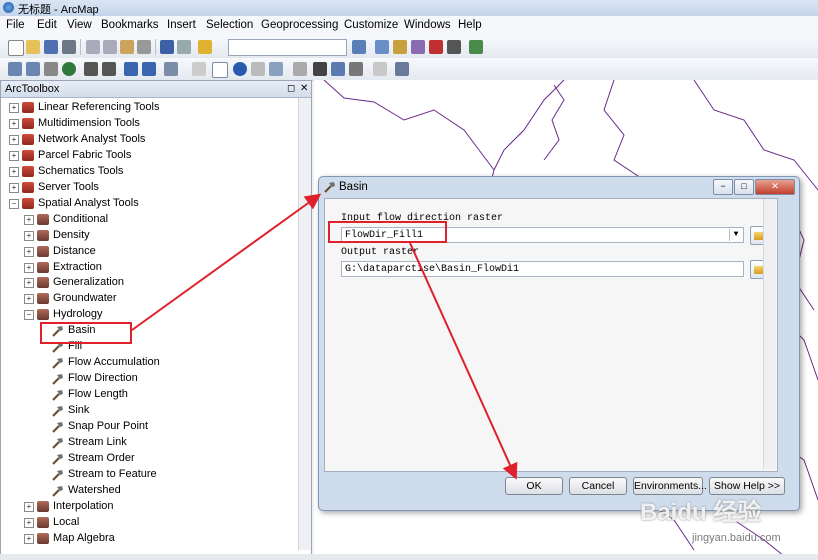 This screenshot has width=818, height=560. What do you see at coordinates (150, 427) in the screenshot?
I see `tree-item: Snap Pour Point` at bounding box center [150, 427].